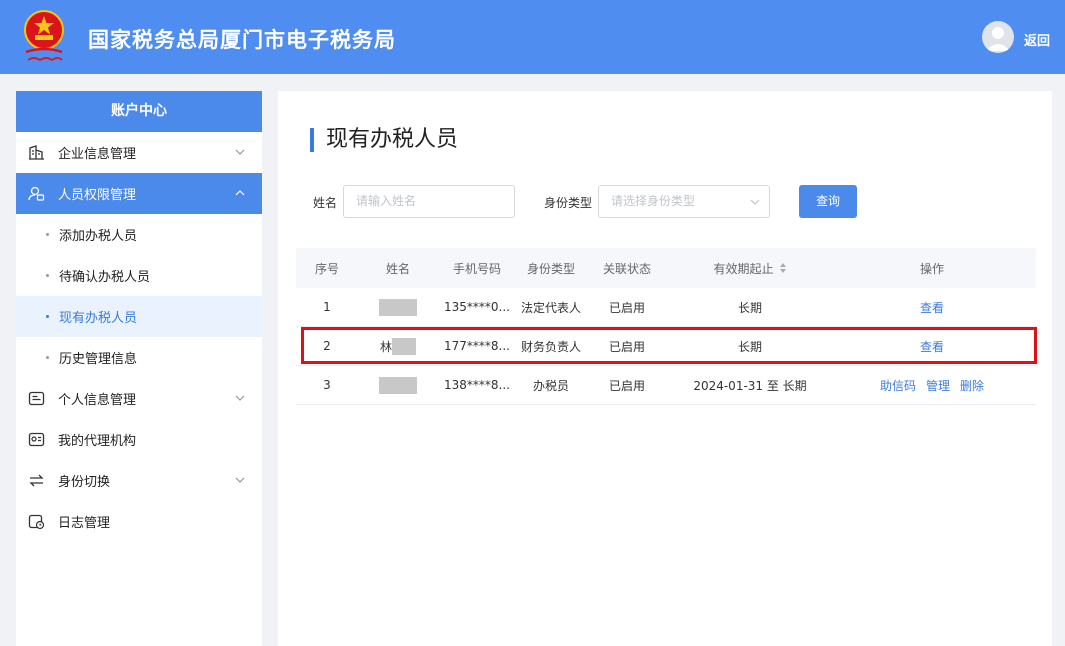 The image size is (1065, 646). I want to click on sidebar-item-personnel-permissions: 人员权限管理, so click(139, 193).